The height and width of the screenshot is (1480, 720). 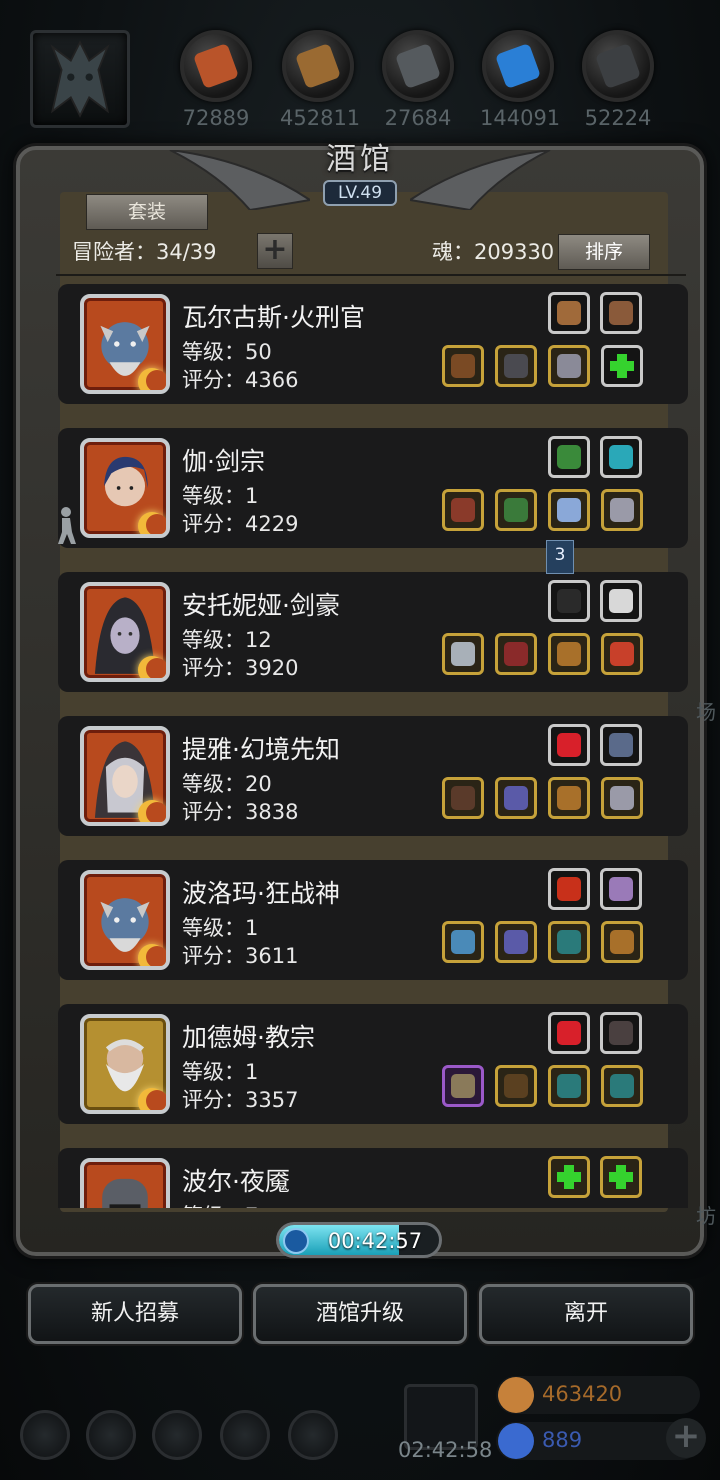 What do you see at coordinates (480, 180) in the screenshot?
I see `horn-ornament-right-icon` at bounding box center [480, 180].